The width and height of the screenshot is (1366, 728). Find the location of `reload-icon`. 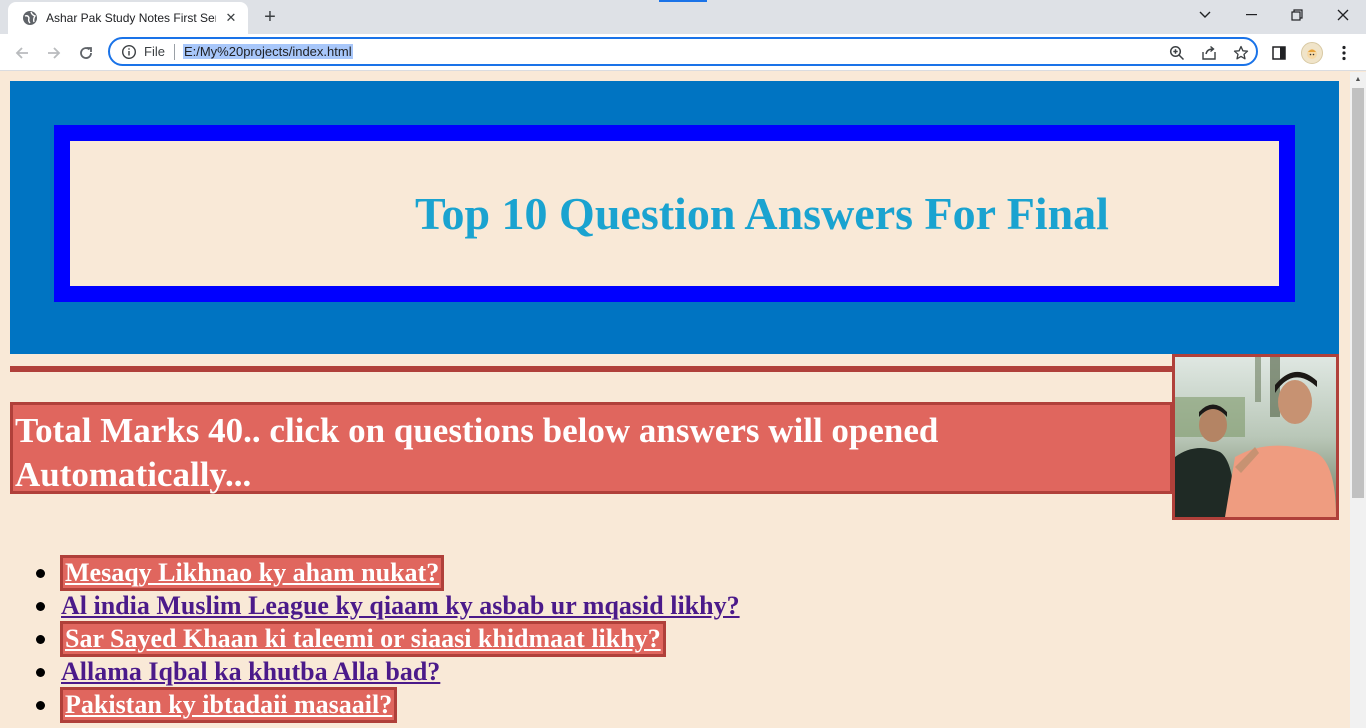

reload-icon is located at coordinates (86, 53).